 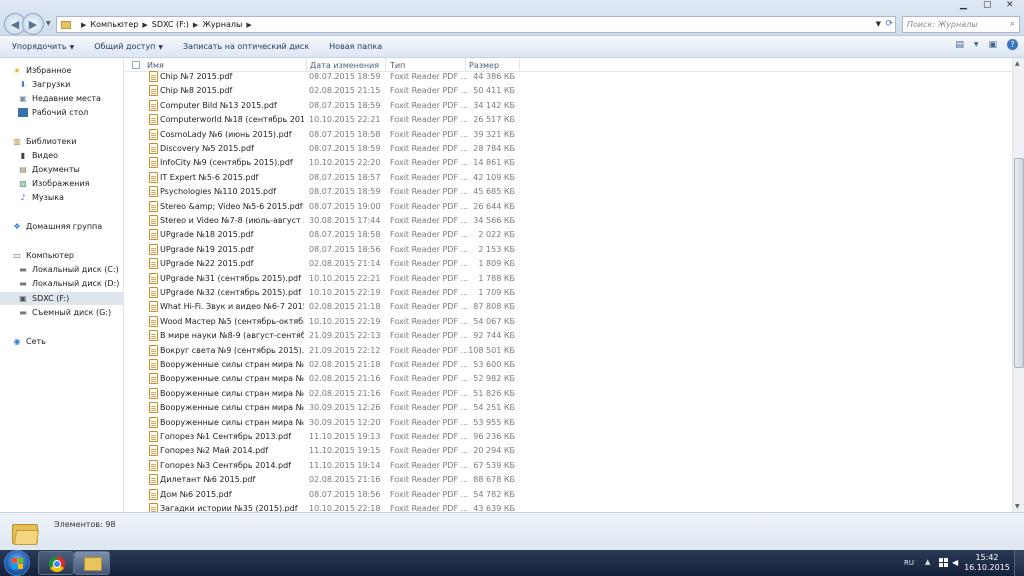 What do you see at coordinates (1012, 24) in the screenshot?
I see `search-icon: ⌕` at bounding box center [1012, 24].